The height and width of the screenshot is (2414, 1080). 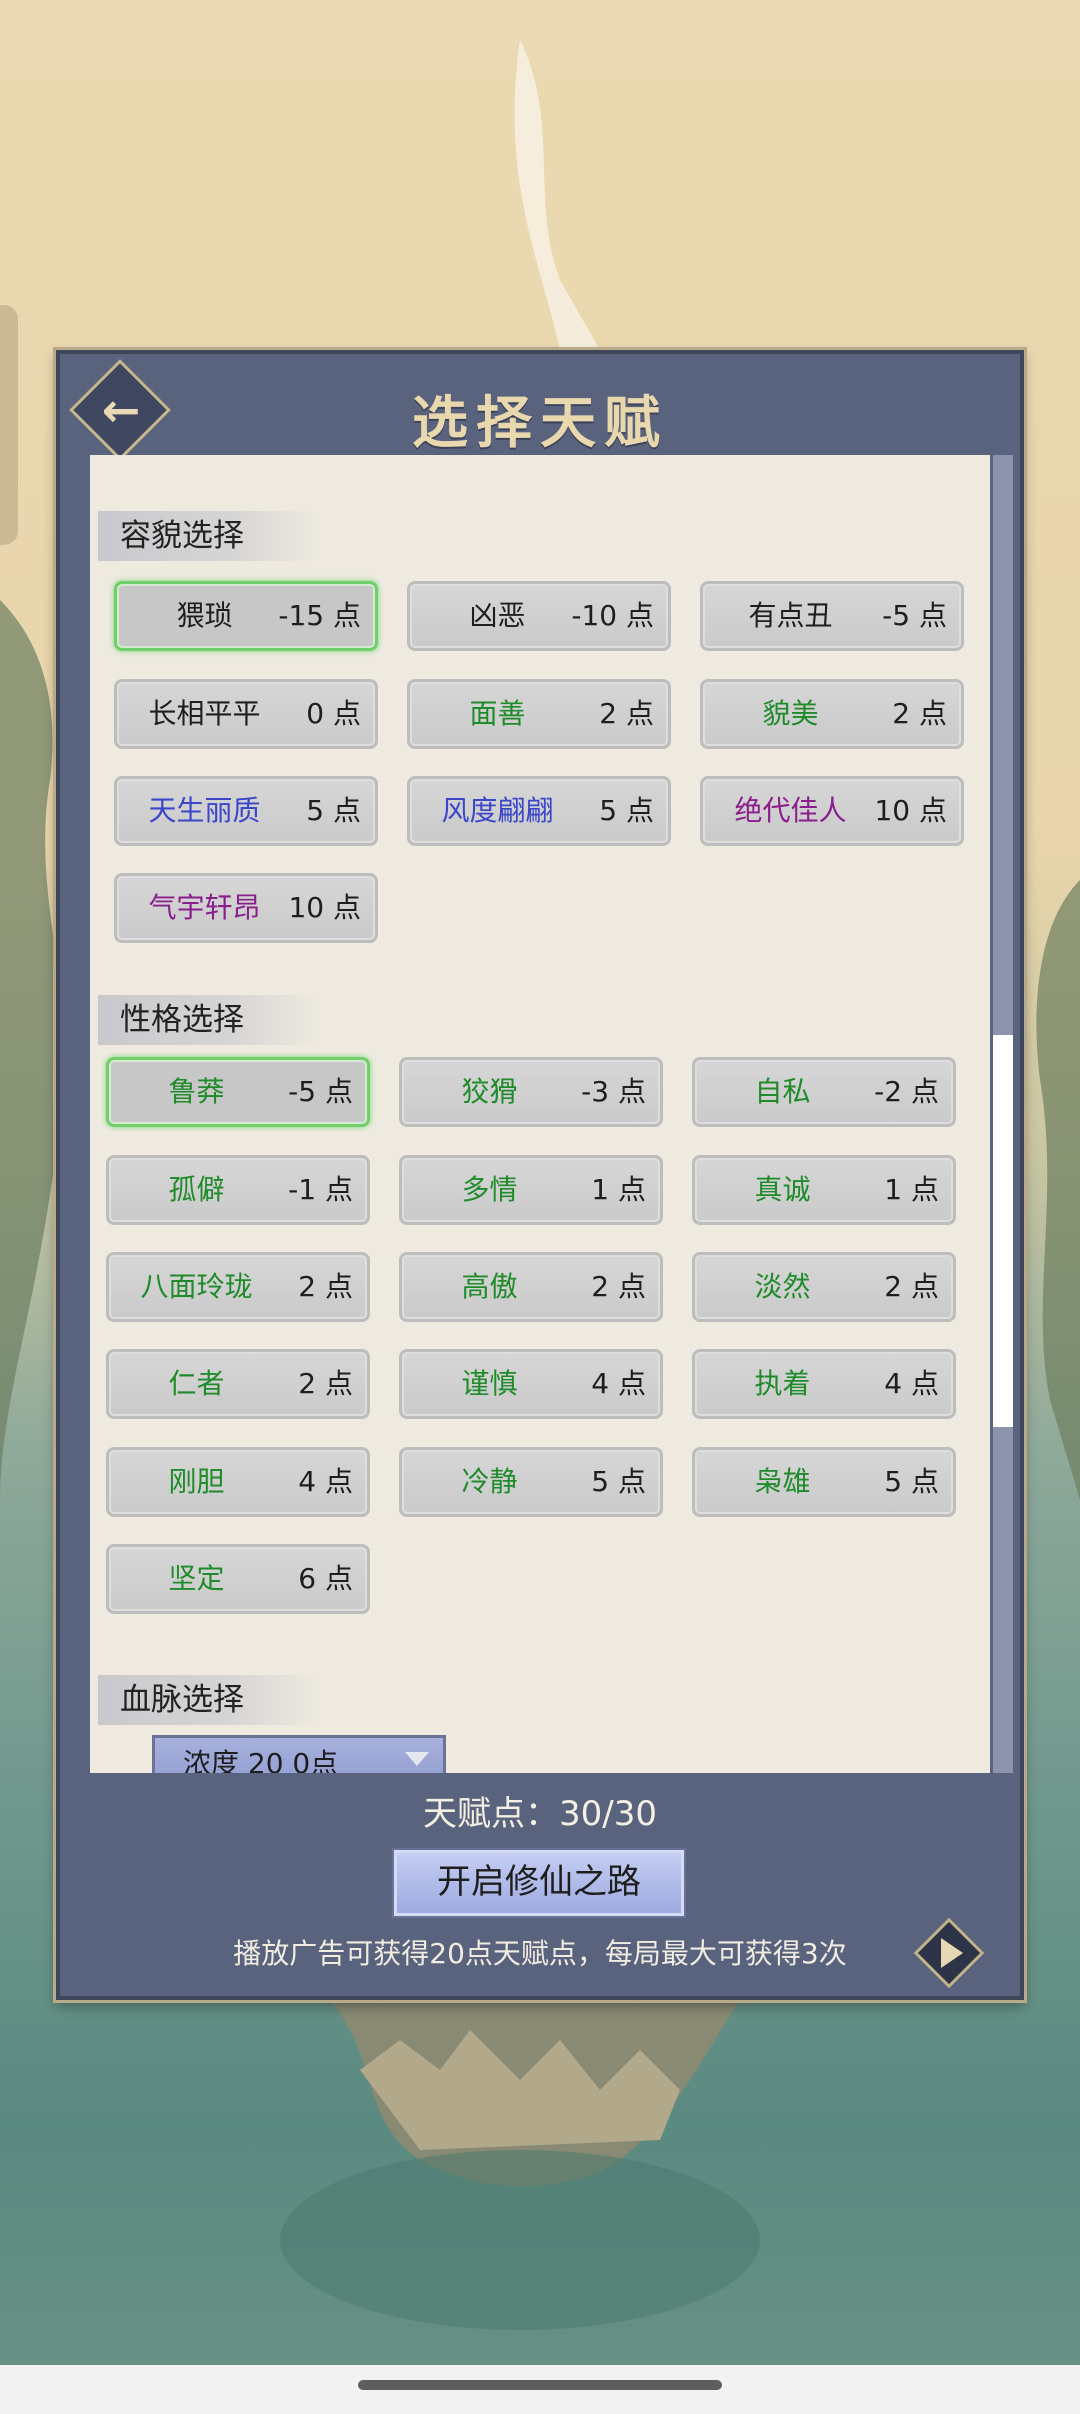 I want to click on talent-name: 冷静, so click(x=489, y=1481).